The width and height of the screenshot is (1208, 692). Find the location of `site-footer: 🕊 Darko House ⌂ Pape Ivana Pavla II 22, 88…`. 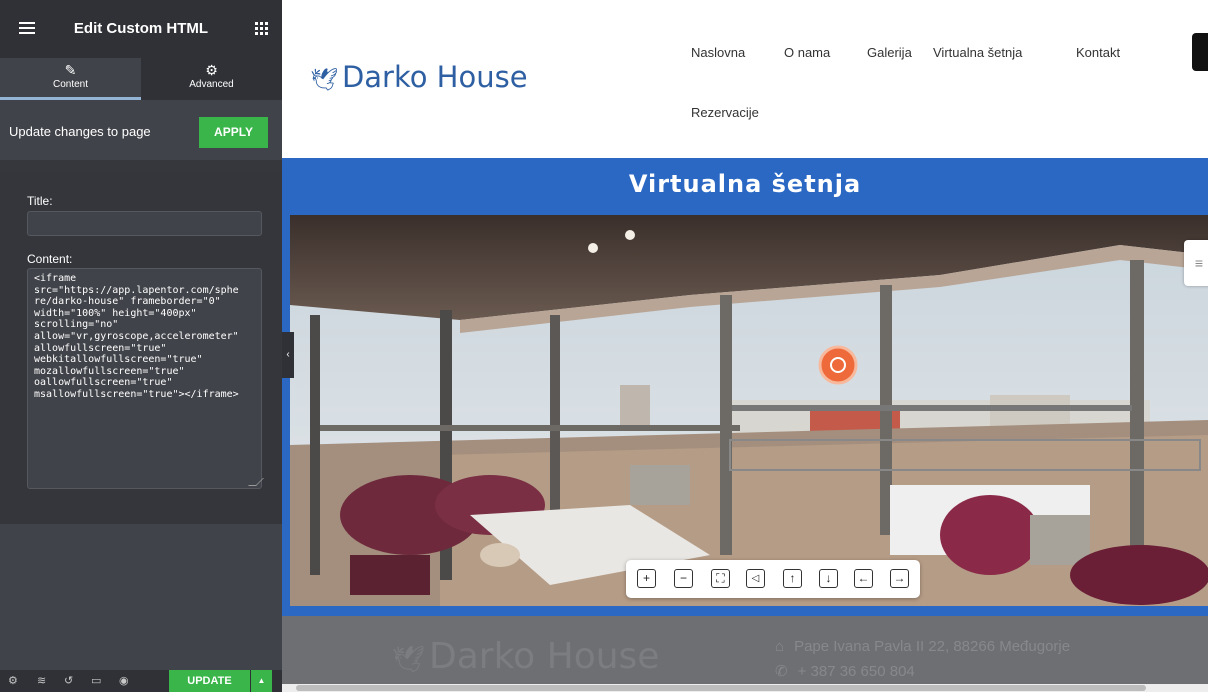

site-footer: 🕊 Darko House ⌂ Pape Ivana Pavla II 22, 88… is located at coordinates (745, 654).